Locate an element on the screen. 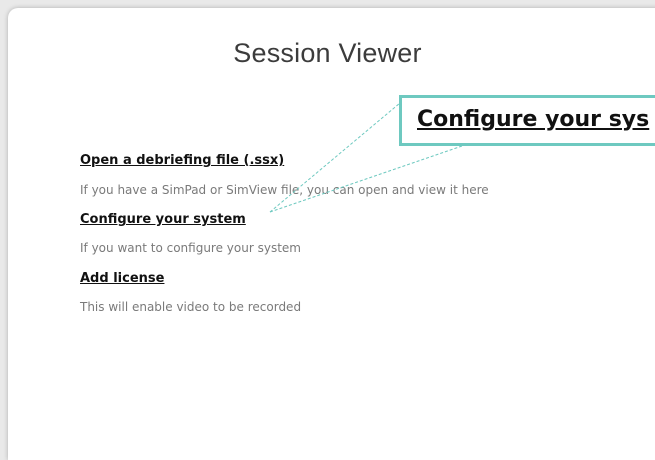  zoom-callout-text: Configure your sys is located at coordinates (533, 119).